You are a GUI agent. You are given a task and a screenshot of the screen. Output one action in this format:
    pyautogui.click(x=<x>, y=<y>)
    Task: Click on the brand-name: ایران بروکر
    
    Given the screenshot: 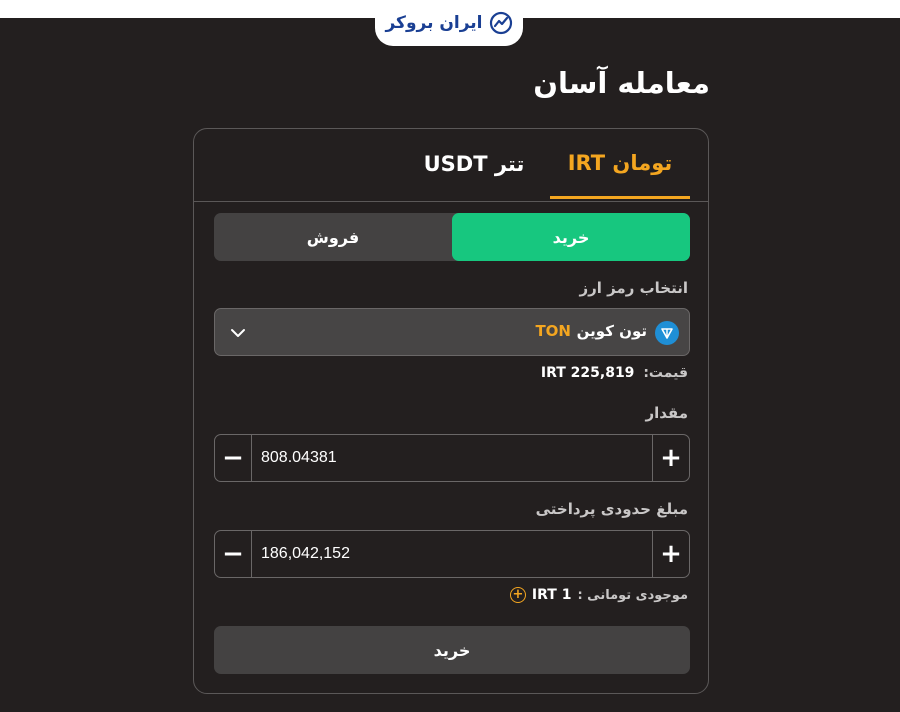 What is the action you would take?
    pyautogui.click(x=434, y=23)
    